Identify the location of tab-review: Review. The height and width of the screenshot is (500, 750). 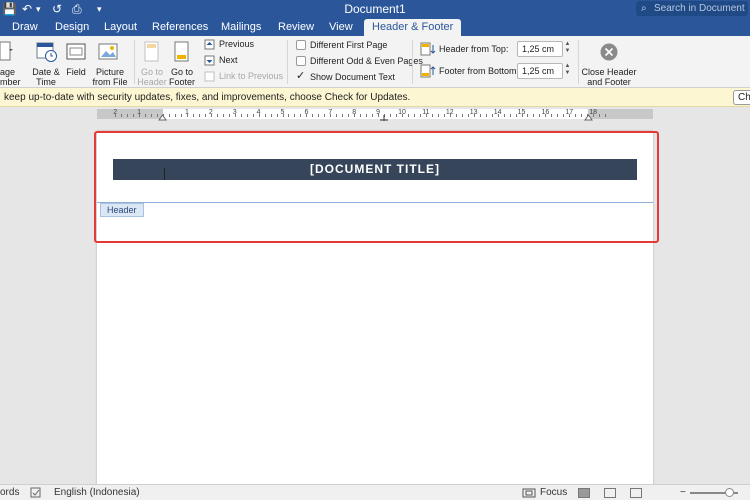
(296, 27).